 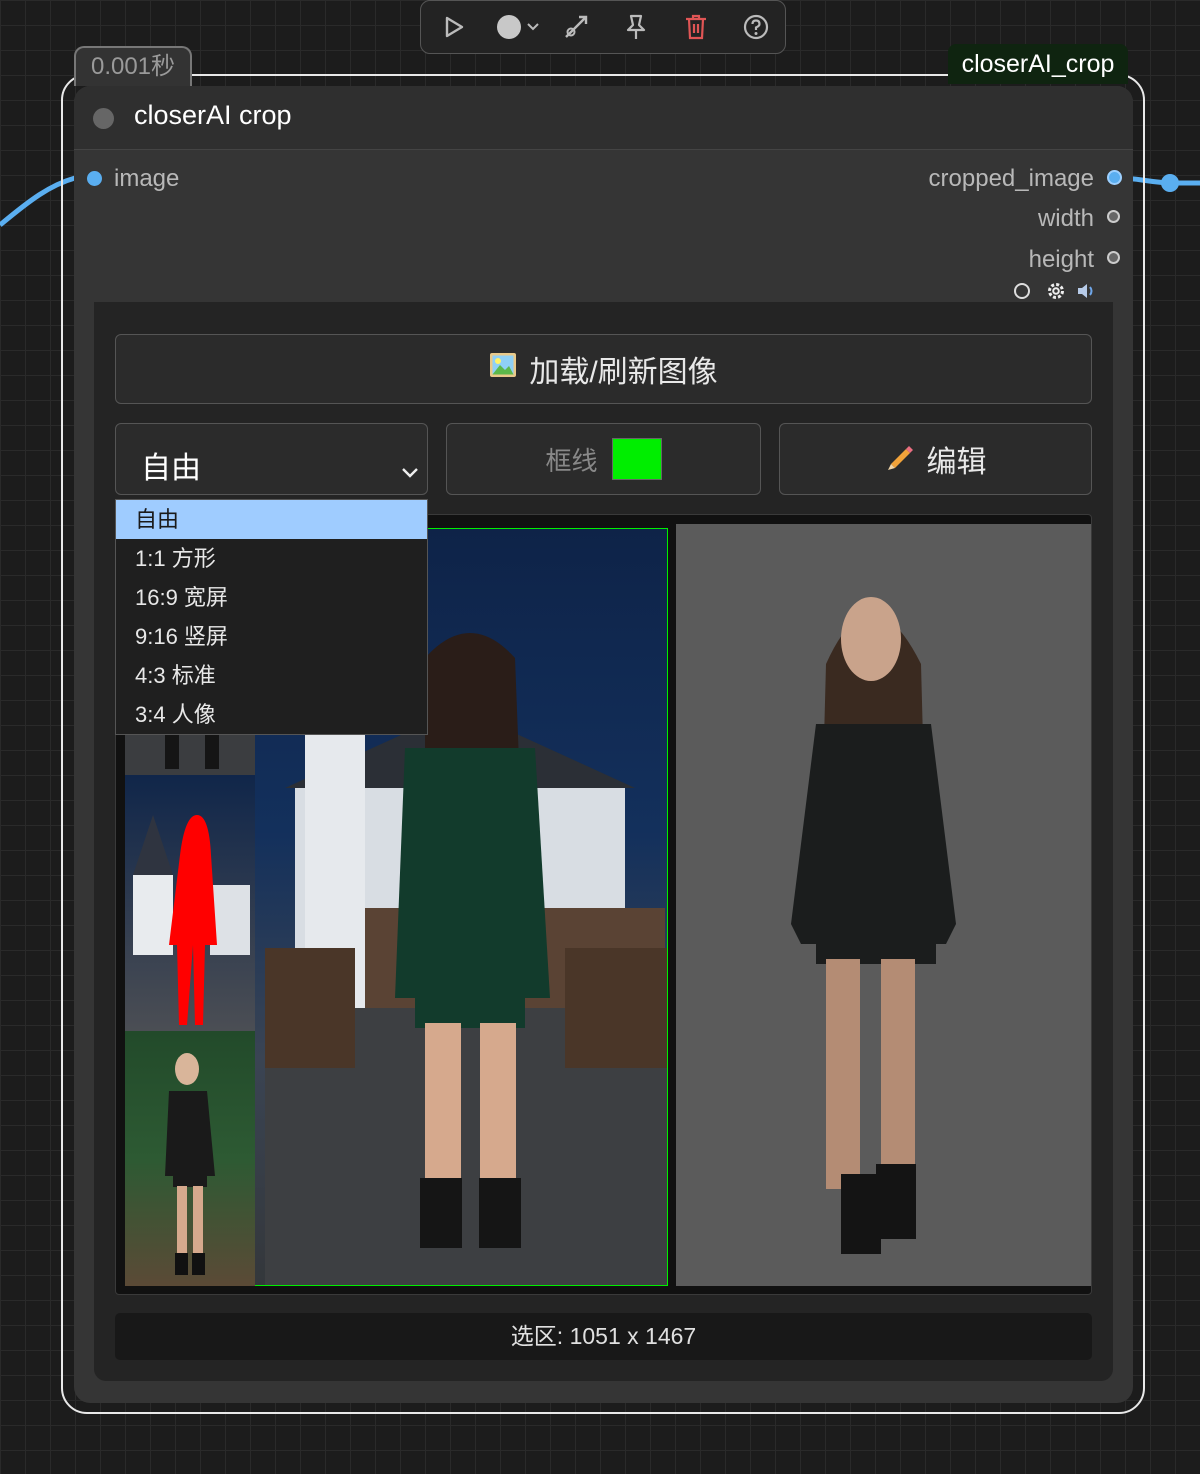 I want to click on output-slot-width-dot, so click(x=1113, y=216).